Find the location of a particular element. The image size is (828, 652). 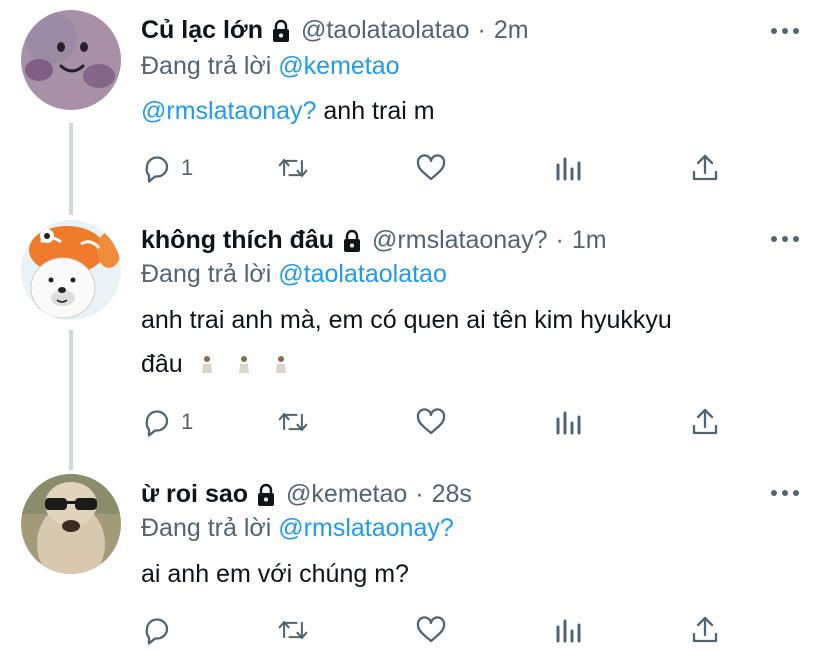

text-body: anh trai m is located at coordinates (375, 111).